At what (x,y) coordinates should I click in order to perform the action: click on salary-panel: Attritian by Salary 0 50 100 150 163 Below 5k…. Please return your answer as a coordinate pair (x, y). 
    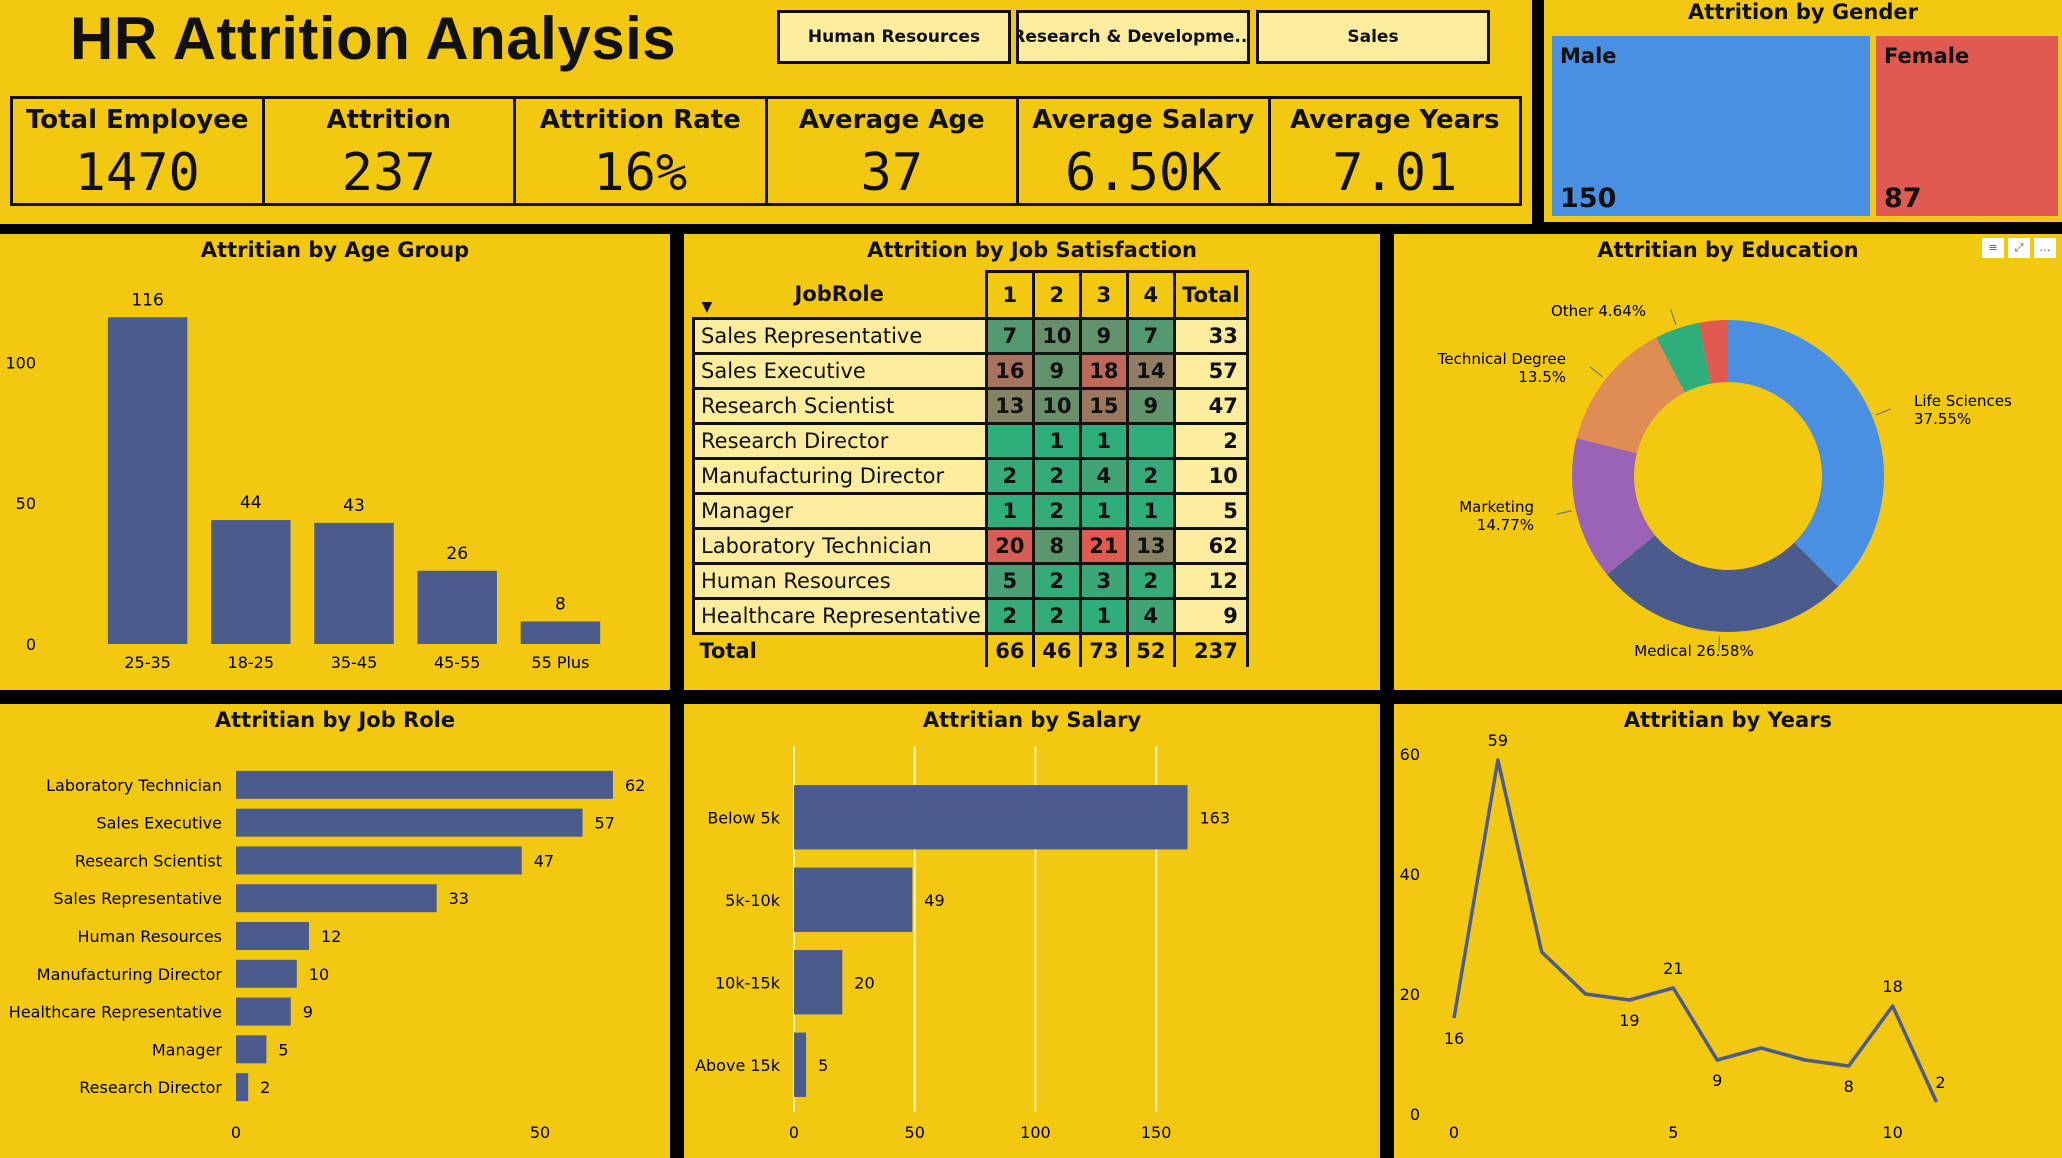
    Looking at the image, I should click on (1032, 931).